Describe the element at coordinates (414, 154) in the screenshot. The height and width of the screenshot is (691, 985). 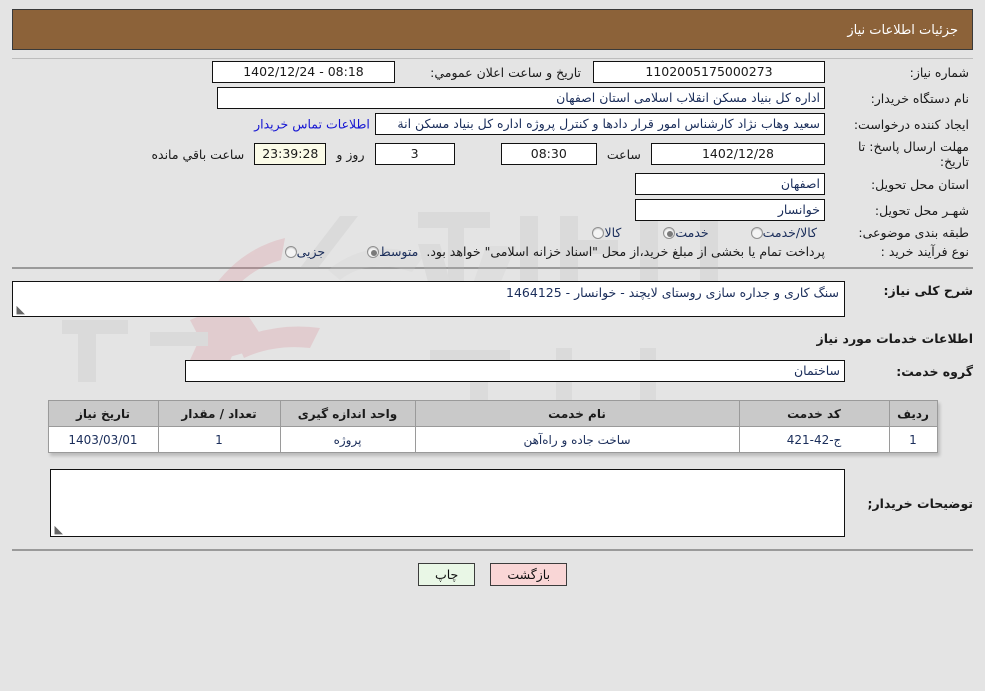
I see `remaining-days-input: 3` at that location.